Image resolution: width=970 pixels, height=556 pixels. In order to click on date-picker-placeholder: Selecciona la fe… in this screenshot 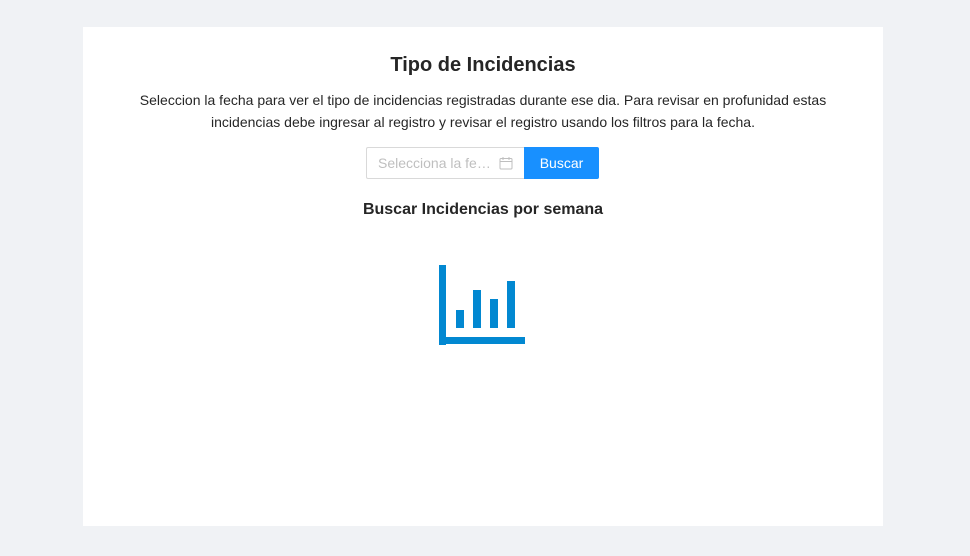, I will do `click(434, 163)`.